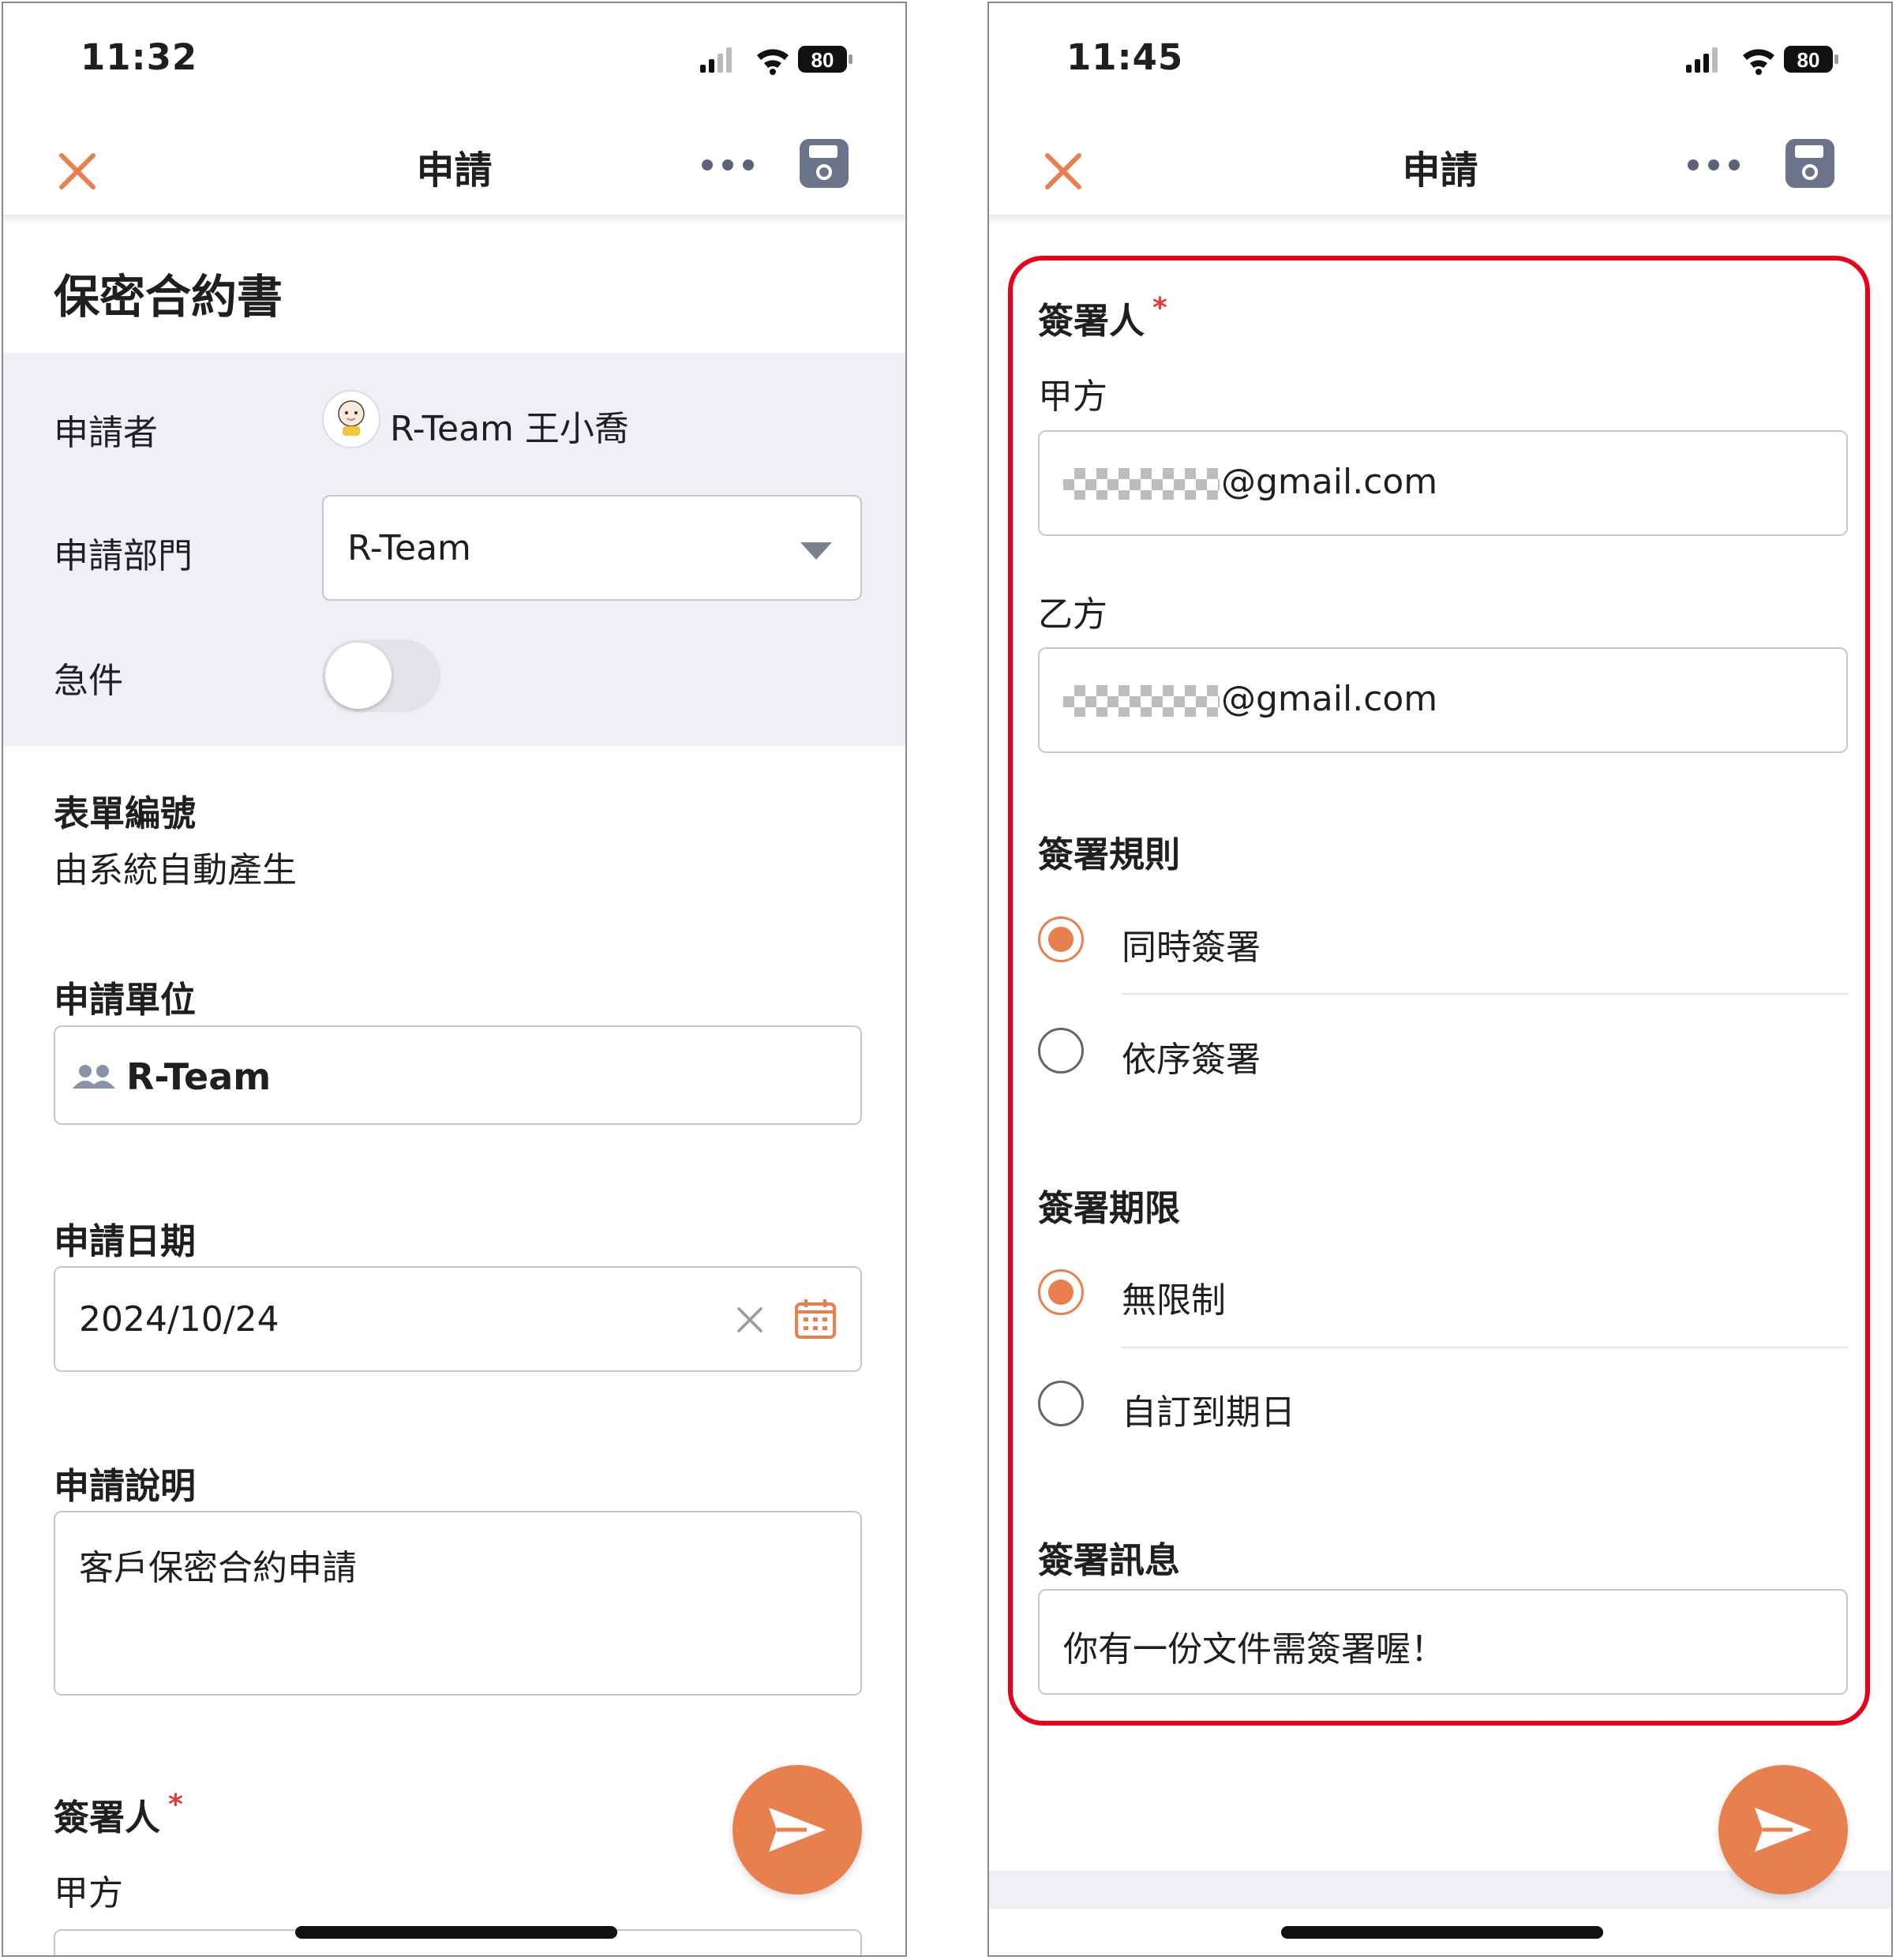  I want to click on party-b-email: @gmail.com, so click(1329, 699).